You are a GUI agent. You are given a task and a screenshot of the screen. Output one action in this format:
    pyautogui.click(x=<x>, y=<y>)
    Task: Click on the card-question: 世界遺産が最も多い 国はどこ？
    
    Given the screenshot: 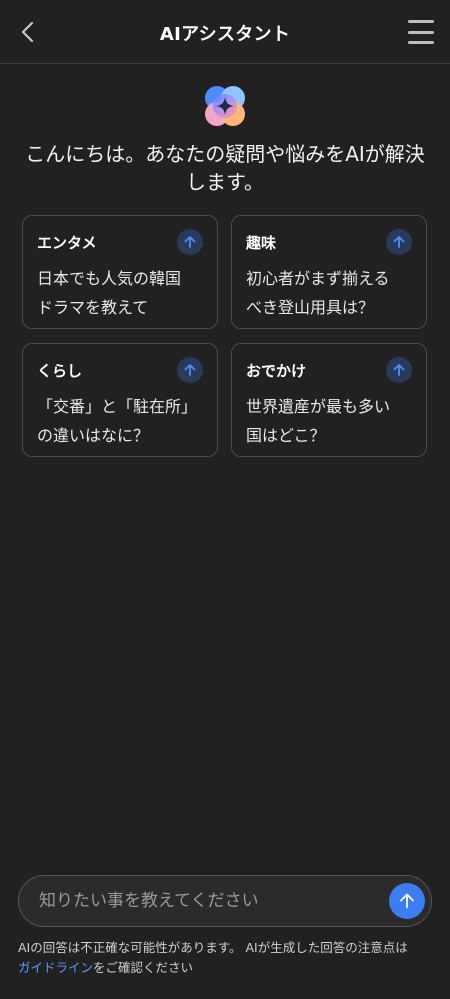 What is the action you would take?
    pyautogui.click(x=318, y=421)
    